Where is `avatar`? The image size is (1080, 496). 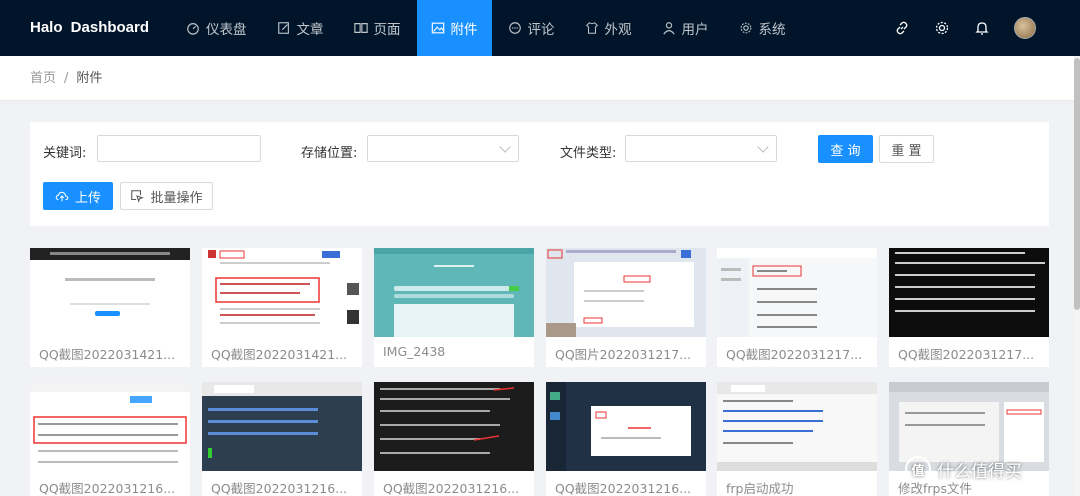
avatar is located at coordinates (1025, 28).